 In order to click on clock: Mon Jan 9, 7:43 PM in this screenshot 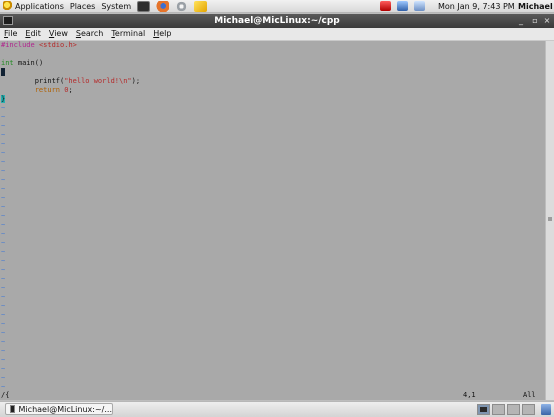, I will do `click(476, 6)`.